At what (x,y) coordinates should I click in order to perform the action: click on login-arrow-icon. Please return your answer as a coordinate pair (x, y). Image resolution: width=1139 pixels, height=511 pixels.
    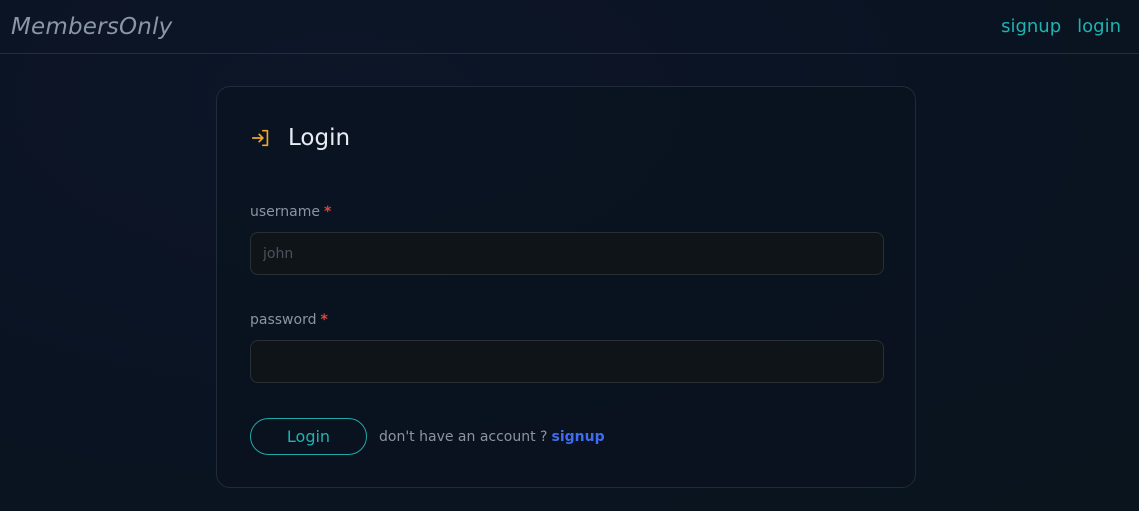
    Looking at the image, I should click on (260, 138).